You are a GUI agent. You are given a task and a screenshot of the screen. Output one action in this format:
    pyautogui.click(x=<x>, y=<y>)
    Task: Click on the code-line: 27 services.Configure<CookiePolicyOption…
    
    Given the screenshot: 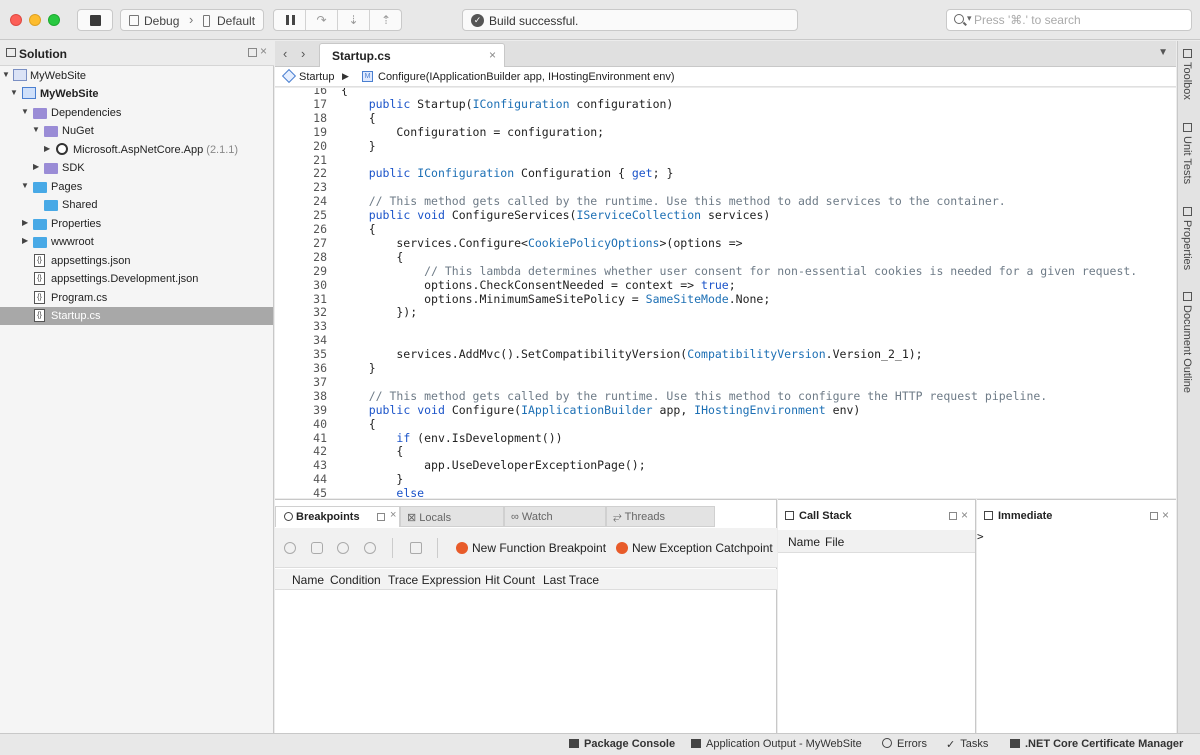 What is the action you would take?
    pyautogui.click(x=725, y=243)
    